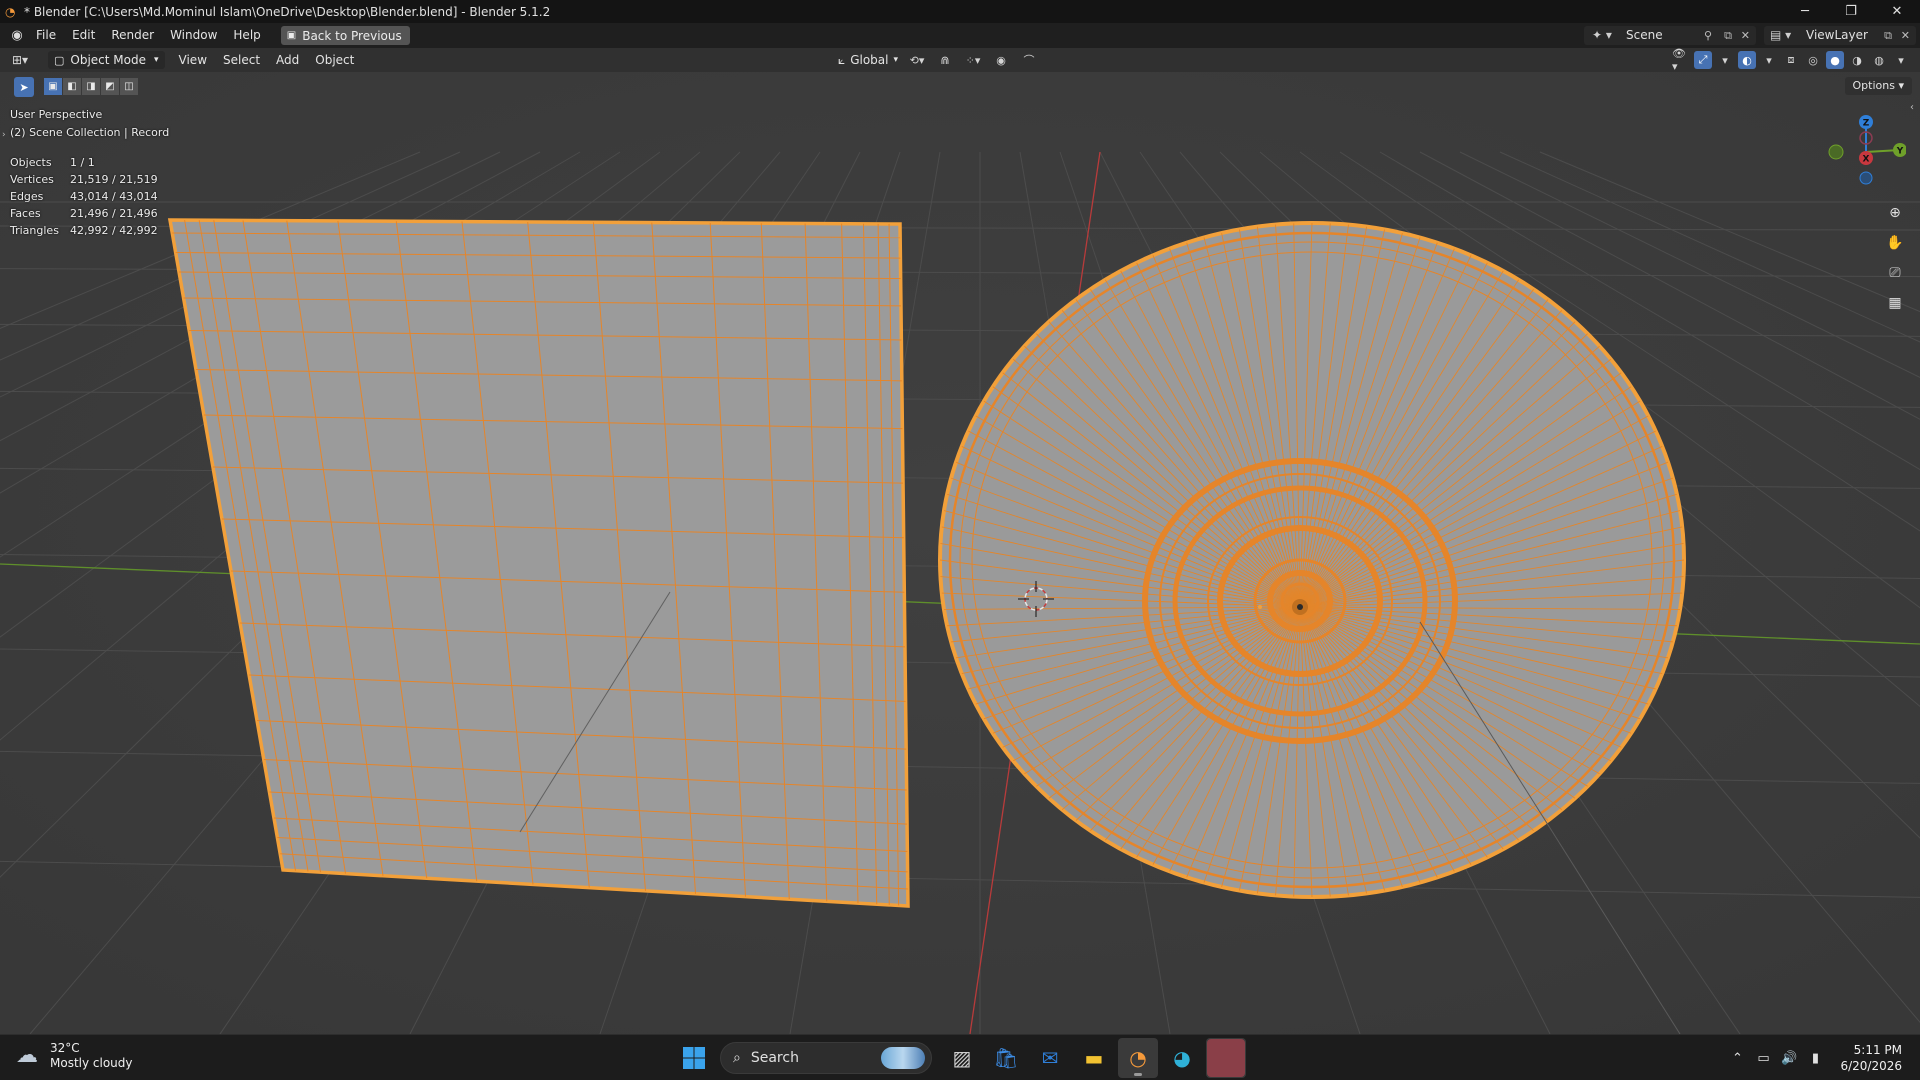 The height and width of the screenshot is (1080, 1920). I want to click on clock: 5:11 PM 6/20/2026, so click(1871, 1058).